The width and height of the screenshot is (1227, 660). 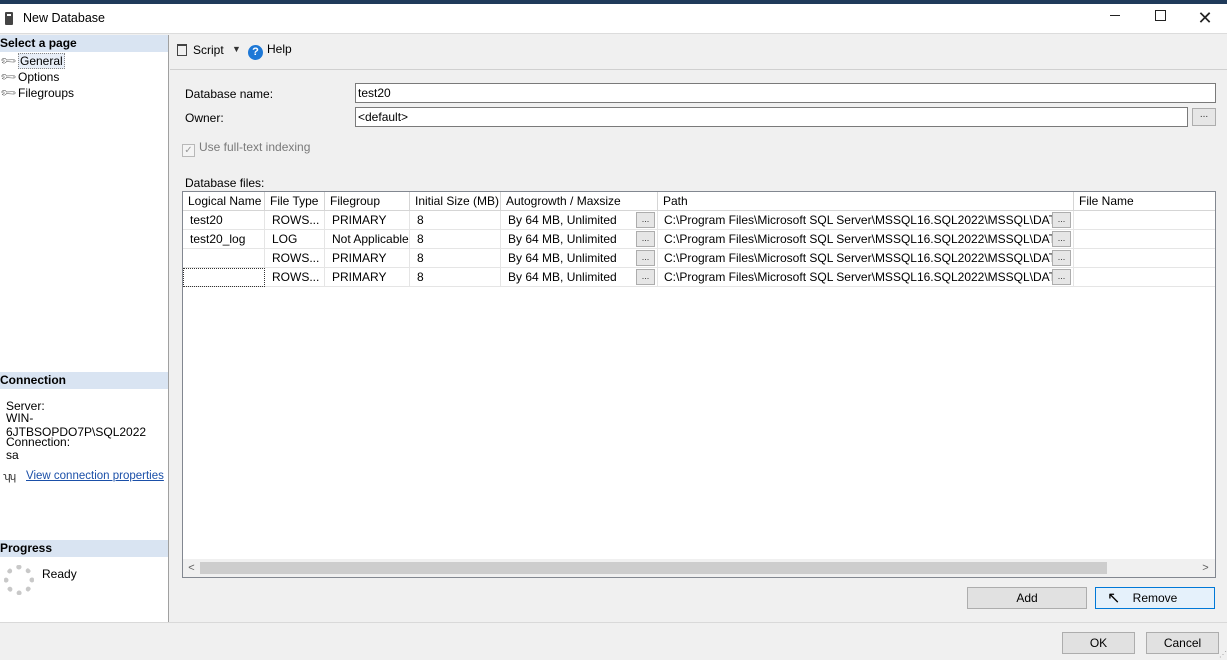 What do you see at coordinates (1114, 598) in the screenshot?
I see `mouse-cursor-icon: ↖` at bounding box center [1114, 598].